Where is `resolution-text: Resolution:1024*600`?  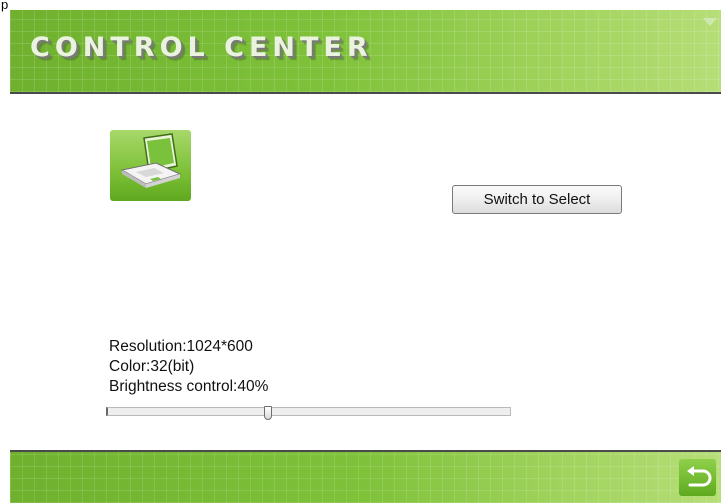
resolution-text: Resolution:1024*600 is located at coordinates (181, 346).